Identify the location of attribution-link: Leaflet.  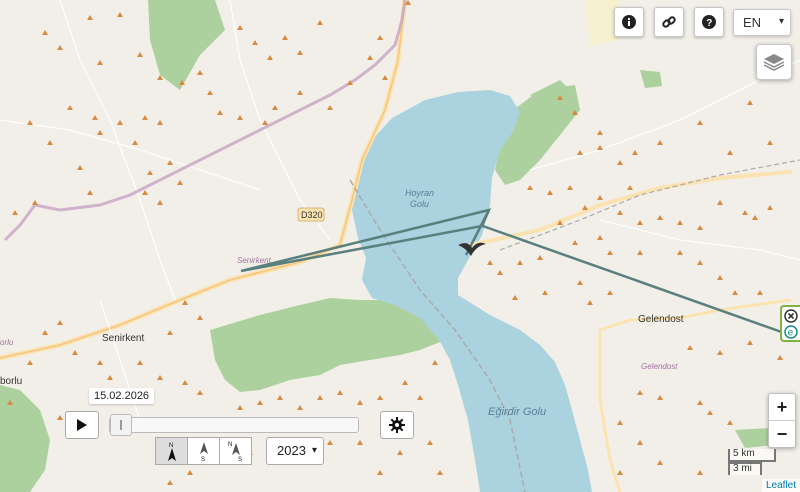
(780, 485).